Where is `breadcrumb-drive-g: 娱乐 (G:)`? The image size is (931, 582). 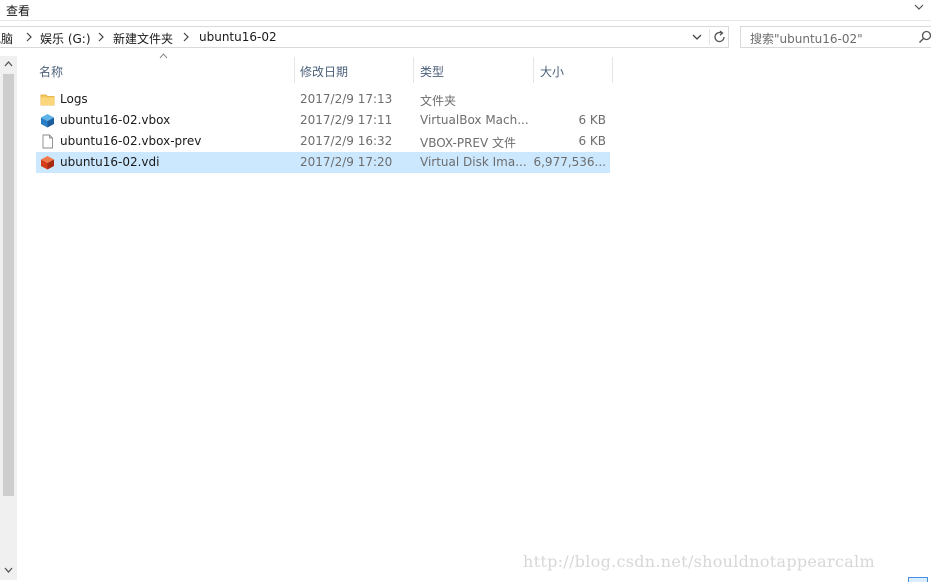
breadcrumb-drive-g: 娱乐 (G:) is located at coordinates (65, 38).